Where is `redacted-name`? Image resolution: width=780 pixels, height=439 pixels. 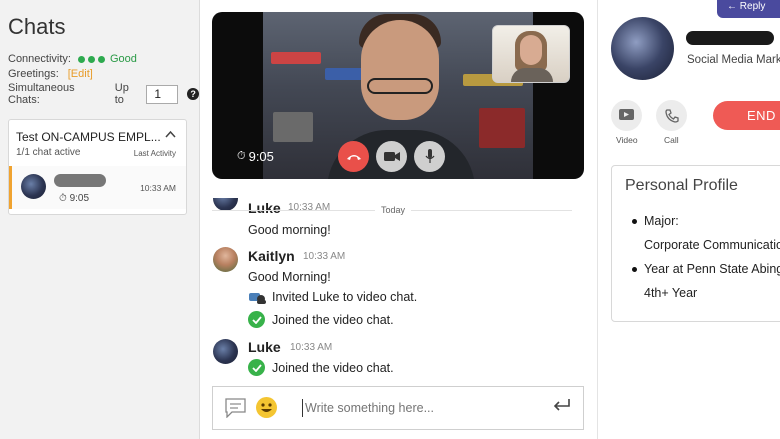
redacted-name is located at coordinates (80, 180).